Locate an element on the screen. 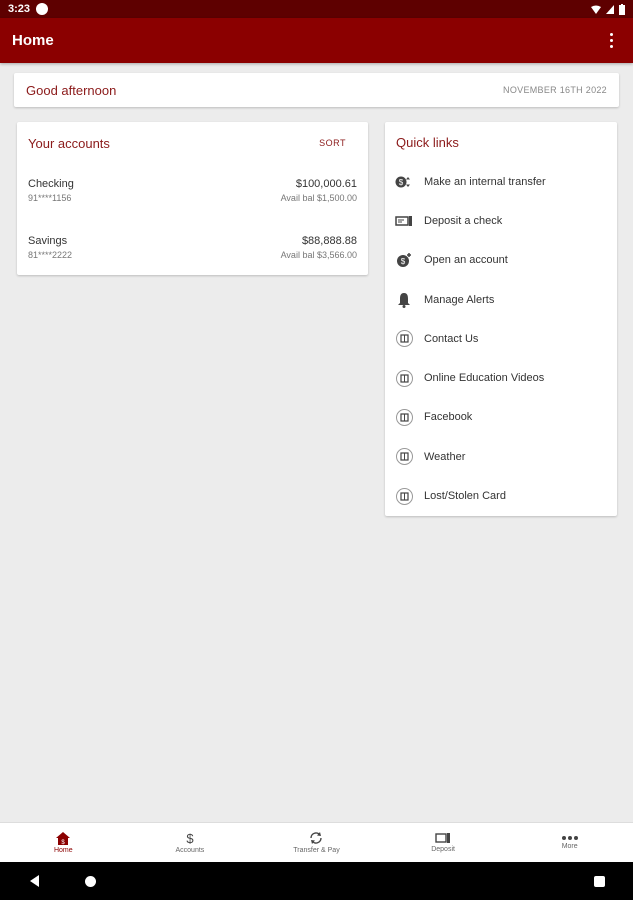  account-balance: $100,000.61 is located at coordinates (326, 184).